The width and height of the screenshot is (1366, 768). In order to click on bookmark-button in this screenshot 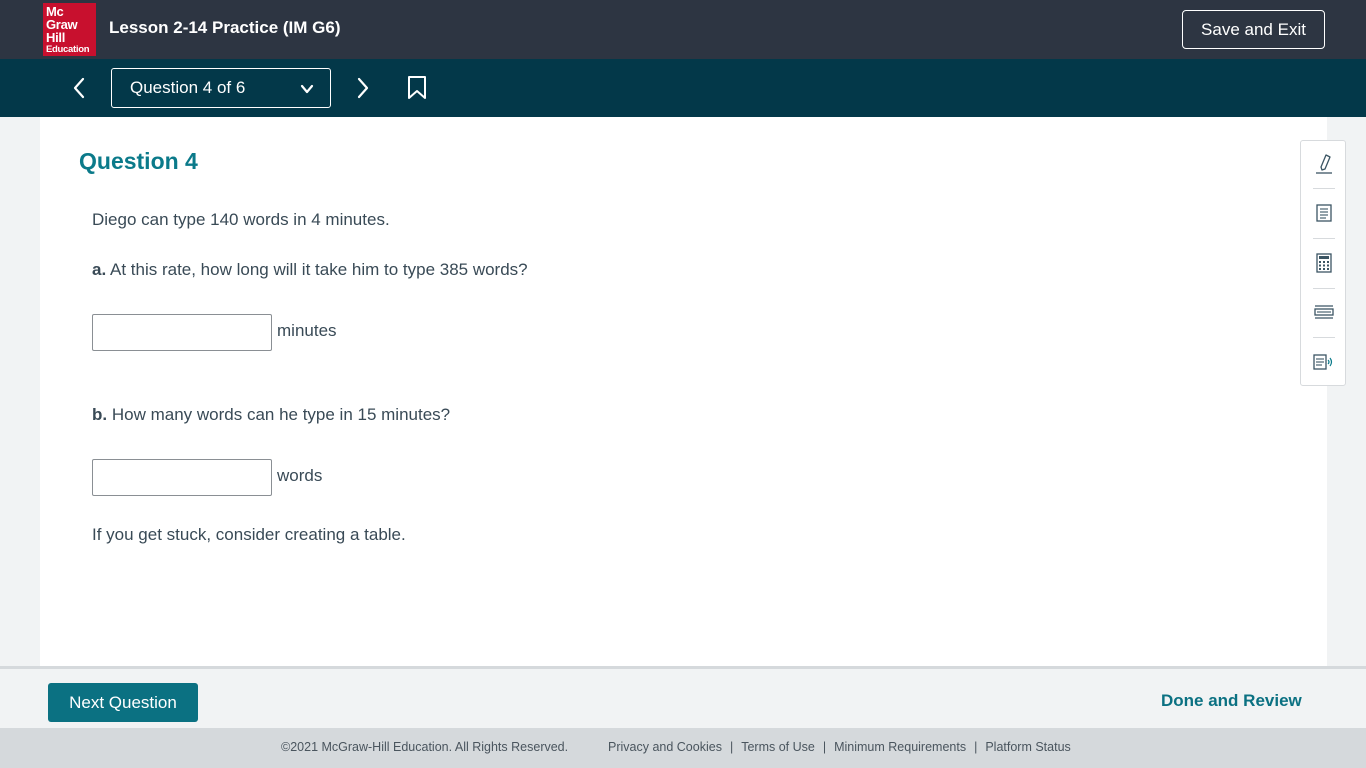, I will do `click(417, 88)`.